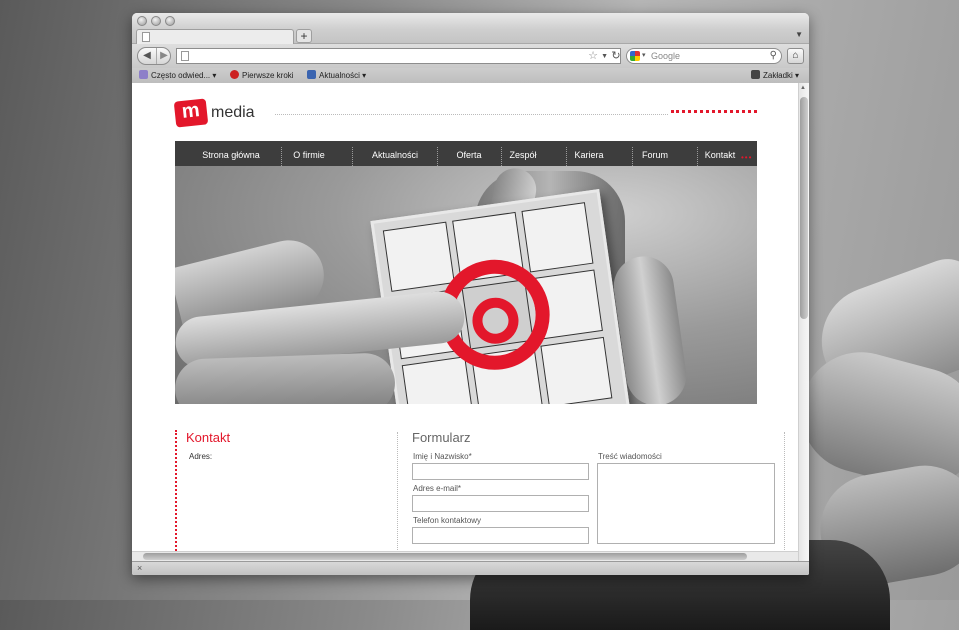 The image size is (959, 630). What do you see at coordinates (747, 157) in the screenshot?
I see `active-menu-dots: •••` at bounding box center [747, 157].